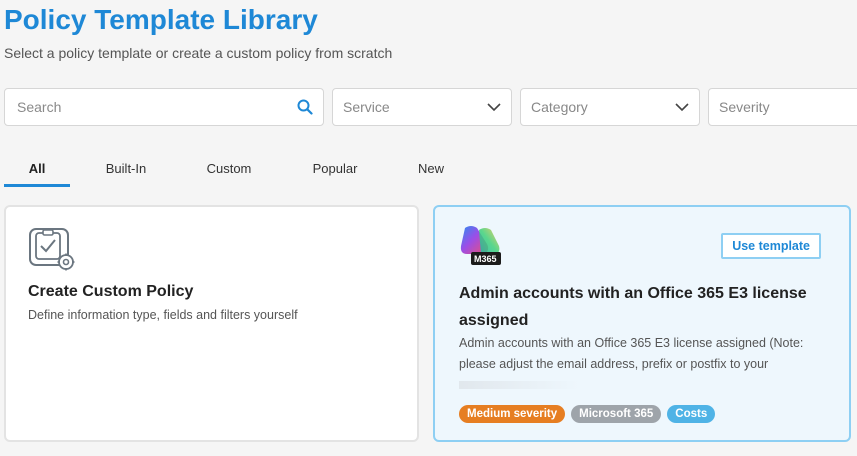 The height and width of the screenshot is (456, 857). What do you see at coordinates (691, 414) in the screenshot?
I see `category-badge: Costs` at bounding box center [691, 414].